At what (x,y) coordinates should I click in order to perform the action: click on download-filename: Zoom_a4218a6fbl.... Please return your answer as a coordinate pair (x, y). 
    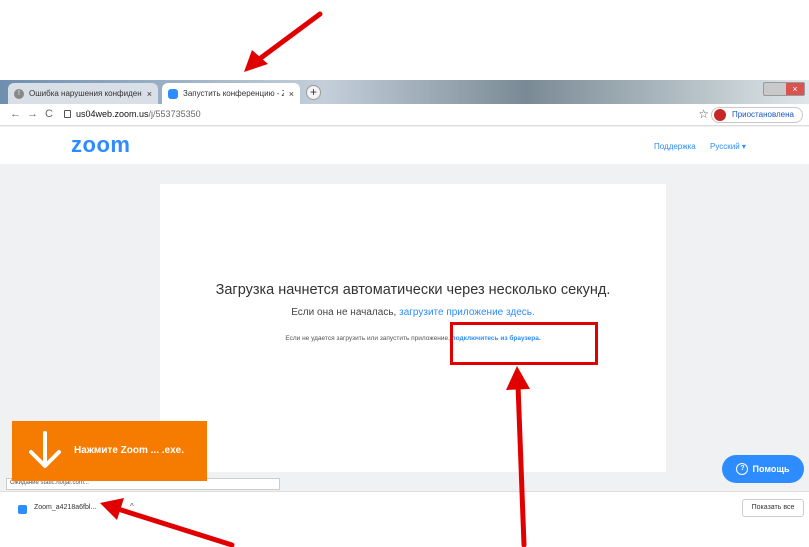
    Looking at the image, I should click on (65, 507).